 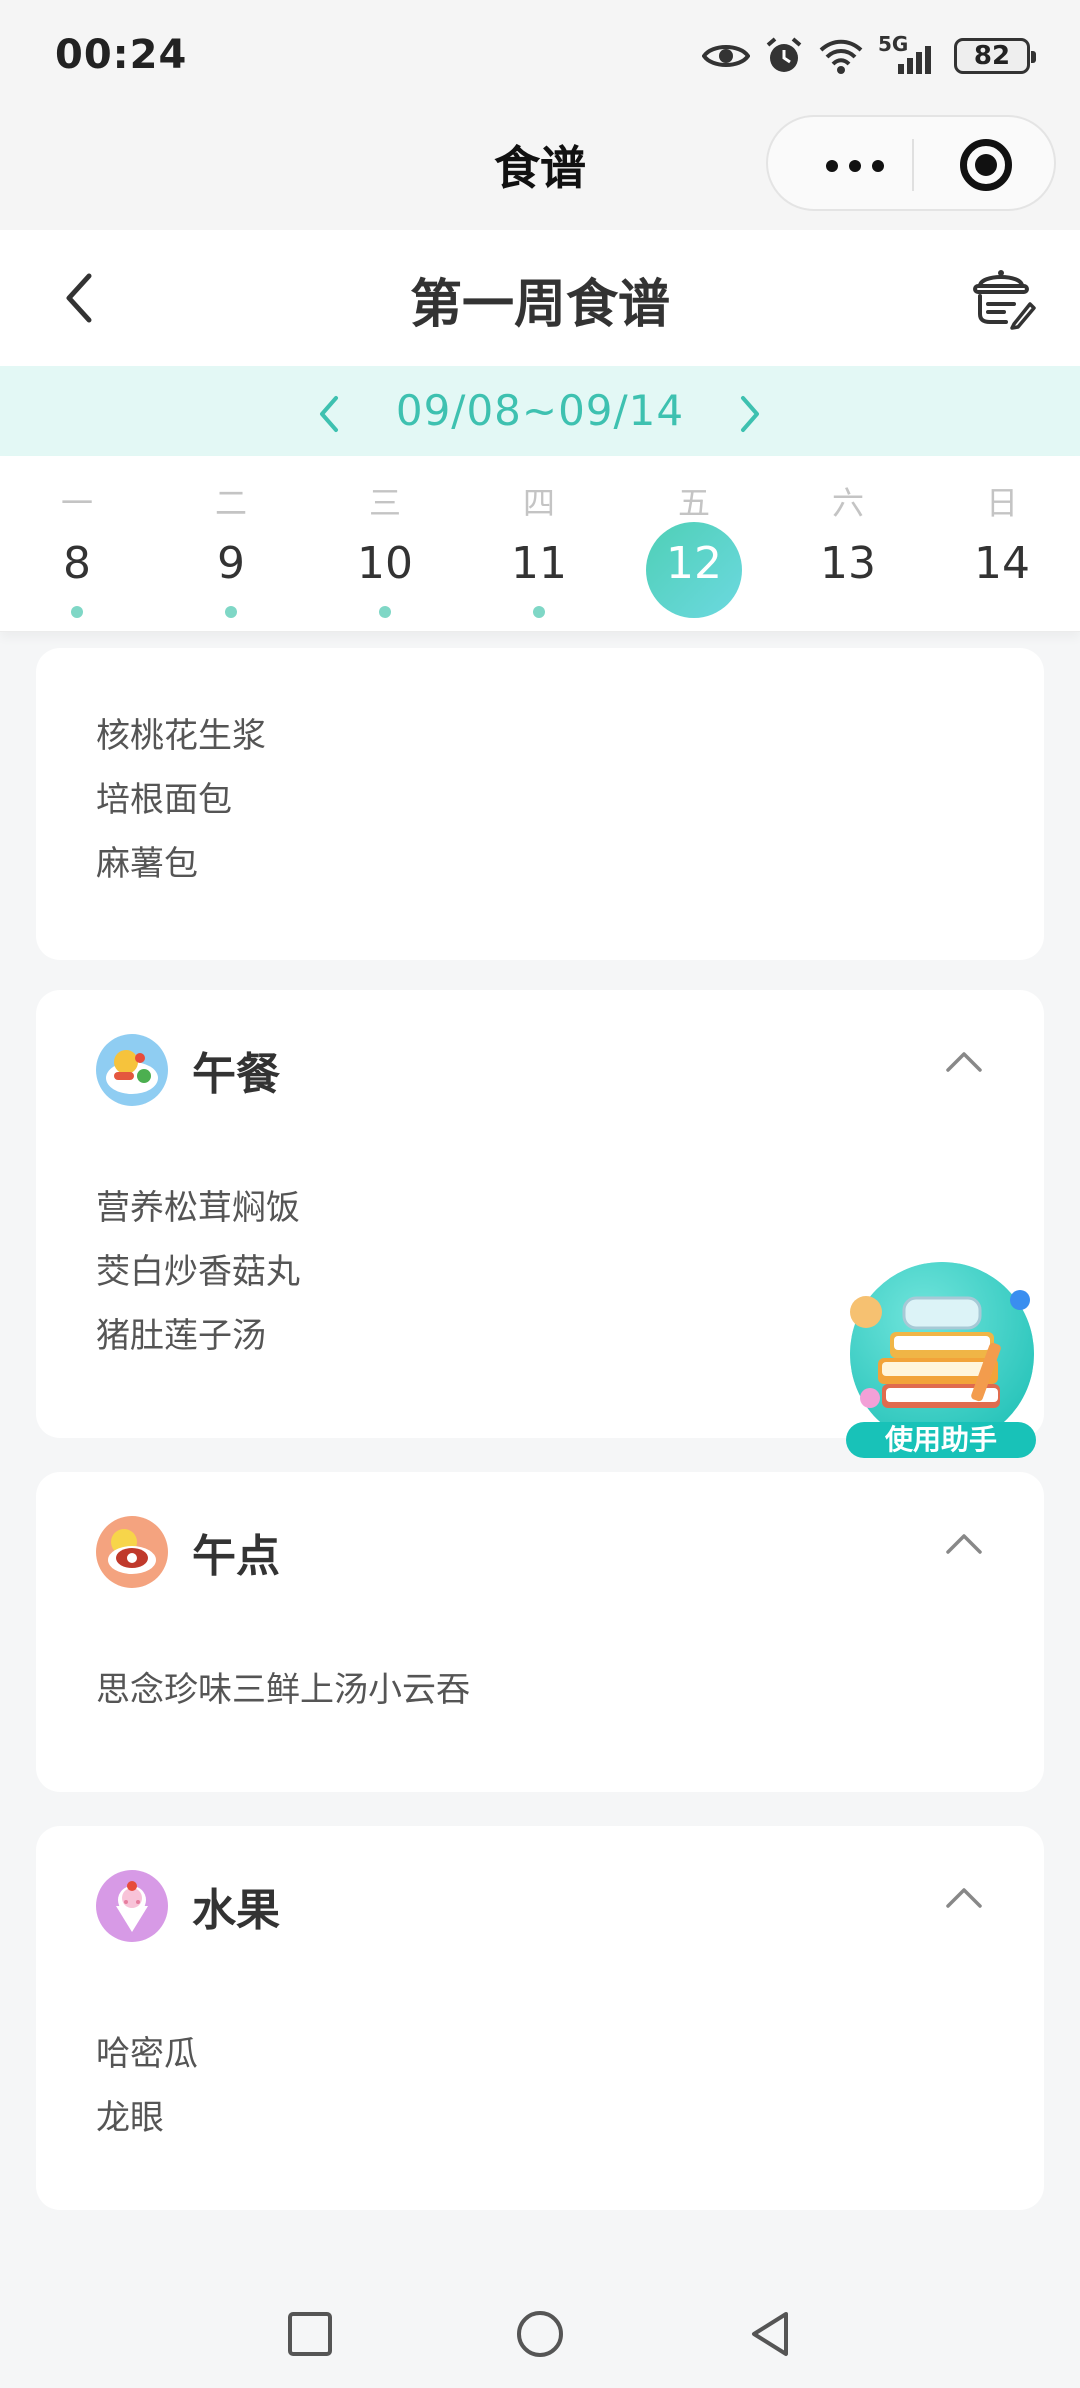 I want to click on card-header: 午餐, so click(x=188, y=1070).